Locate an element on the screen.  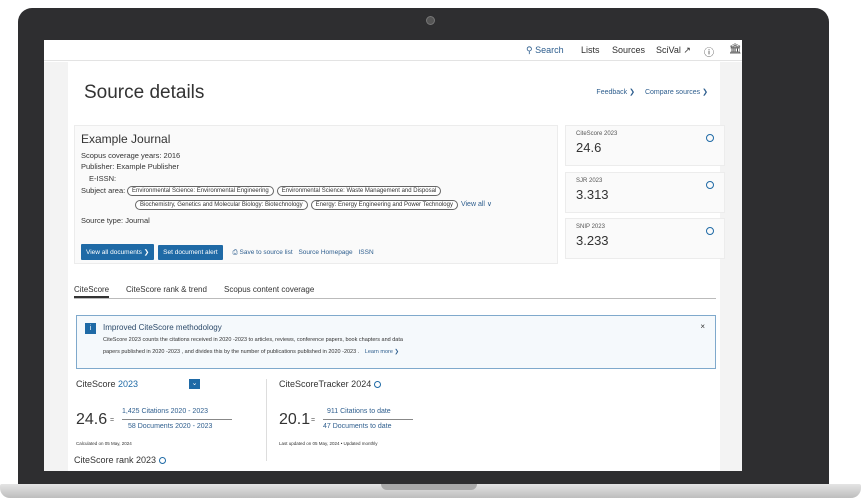
set-document-alert-button: Set document alert is located at coordinates (190, 252).